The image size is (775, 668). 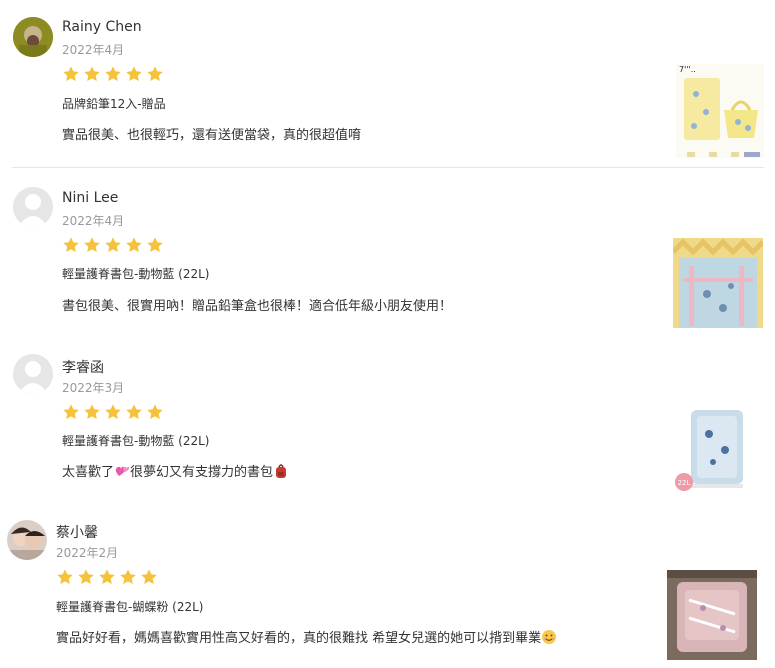 I want to click on backpack-photo-icon: 22L, so click(x=718, y=449).